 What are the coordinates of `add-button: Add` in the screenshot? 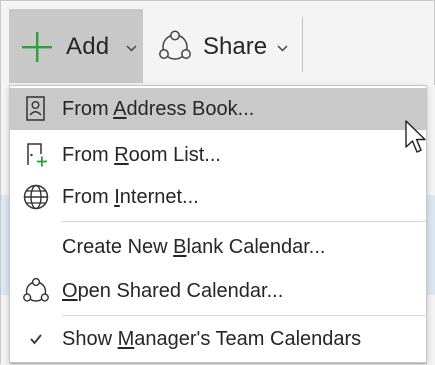 It's located at (76, 46).